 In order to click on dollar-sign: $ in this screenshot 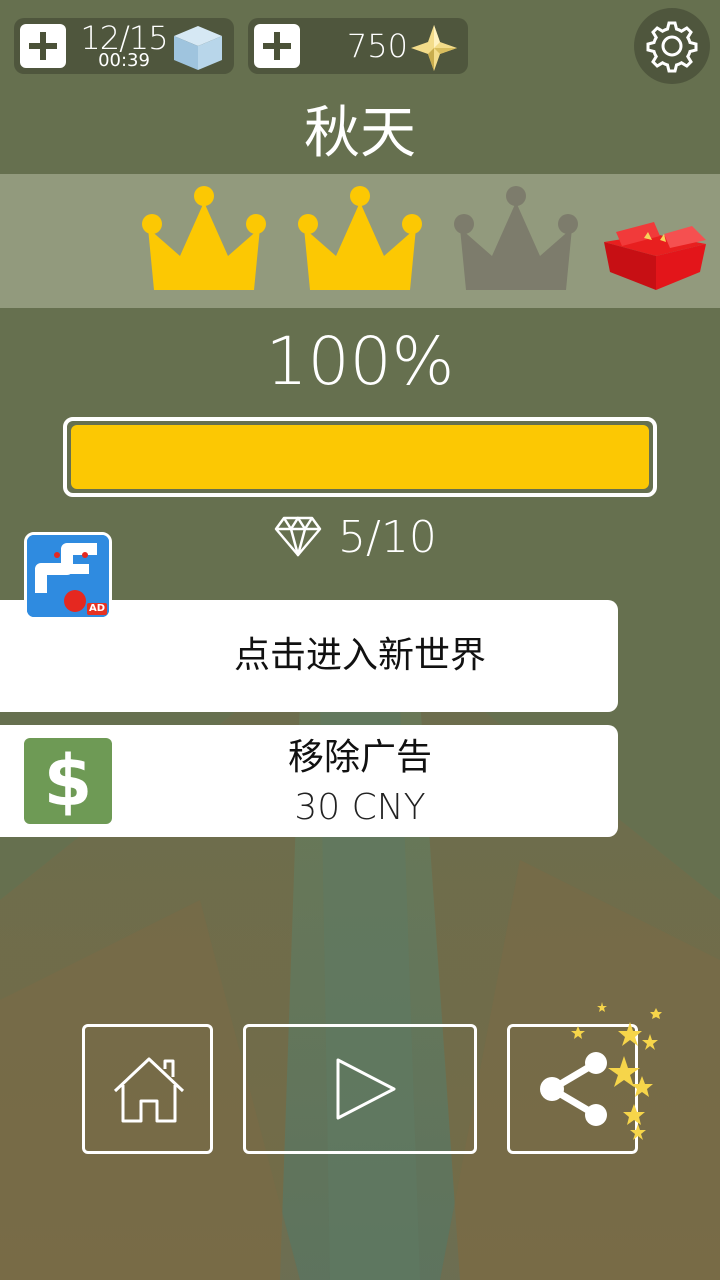, I will do `click(68, 781)`.